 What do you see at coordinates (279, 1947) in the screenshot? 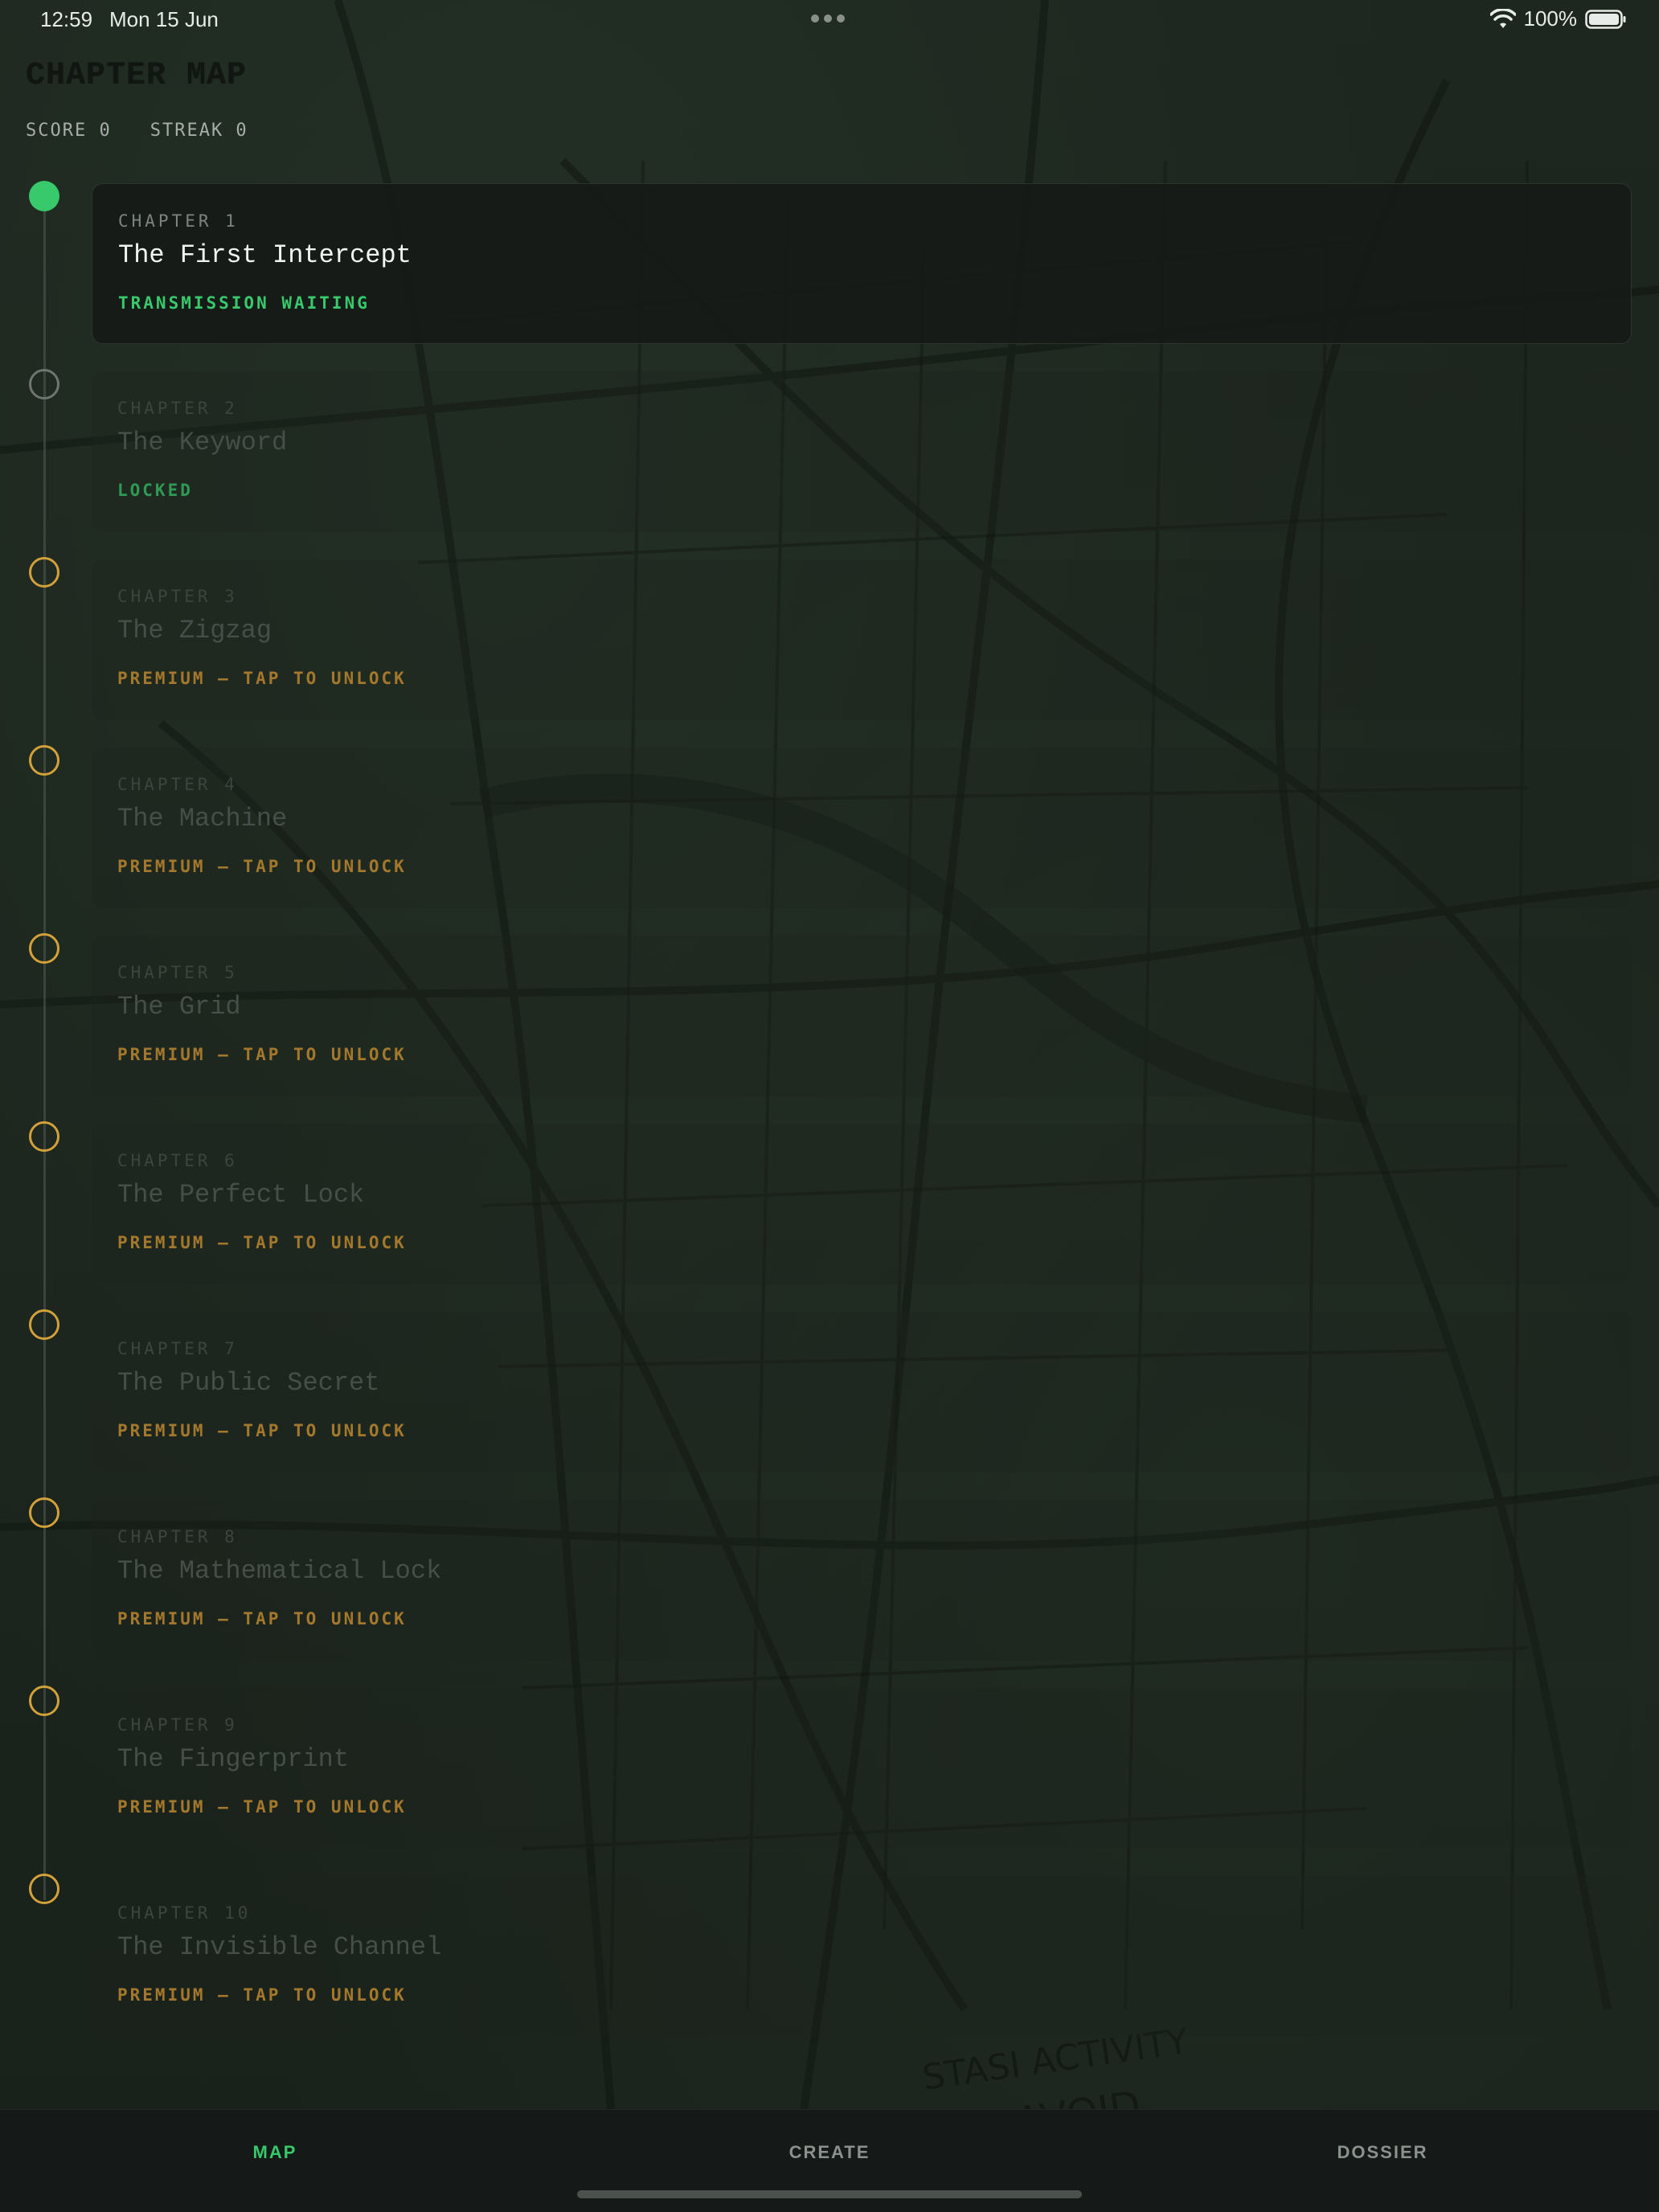
I see `chapter-title: The Invisible Channel` at bounding box center [279, 1947].